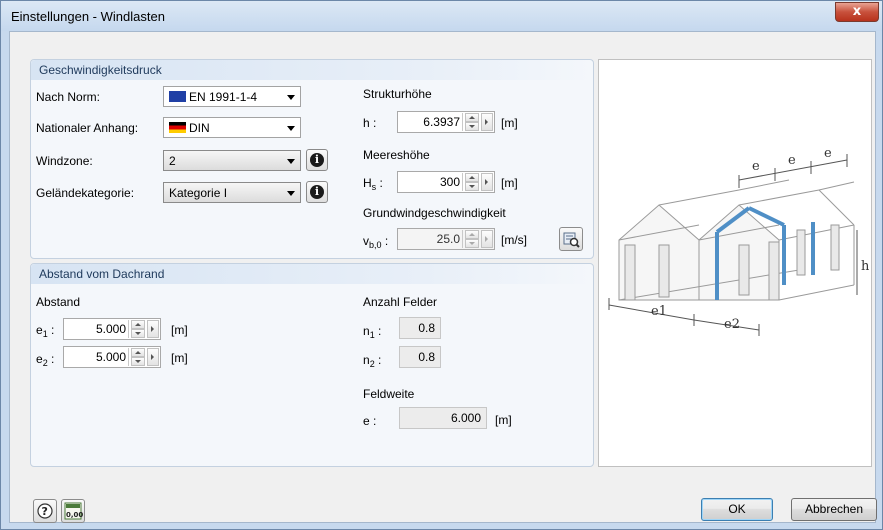 This screenshot has width=883, height=530. Describe the element at coordinates (426, 328) in the screenshot. I see `n1-value: 0.8` at that location.